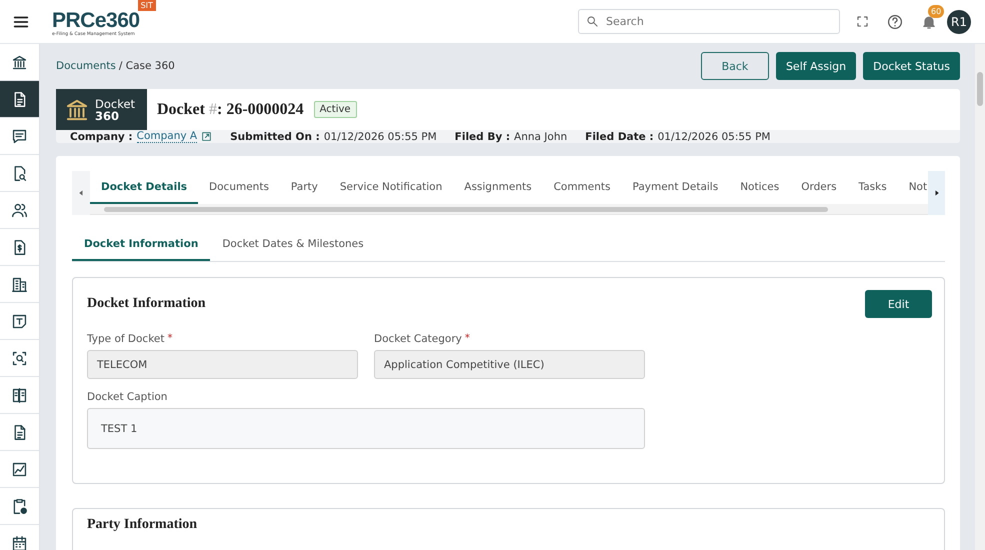 The width and height of the screenshot is (985, 550). Describe the element at coordinates (107, 116) in the screenshot. I see `logo-text: 360` at that location.